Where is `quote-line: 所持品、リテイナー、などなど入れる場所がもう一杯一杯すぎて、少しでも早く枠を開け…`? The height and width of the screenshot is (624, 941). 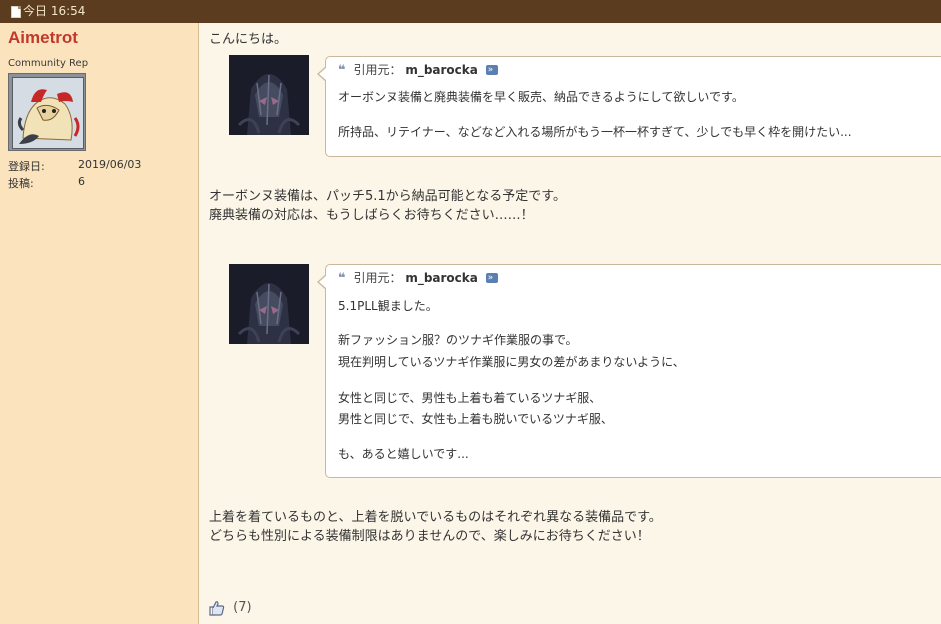
quote-line: 所持品、リテイナー、などなど入れる場所がもう一杯一杯すぎて、少しでも早く枠を開け… is located at coordinates (595, 132).